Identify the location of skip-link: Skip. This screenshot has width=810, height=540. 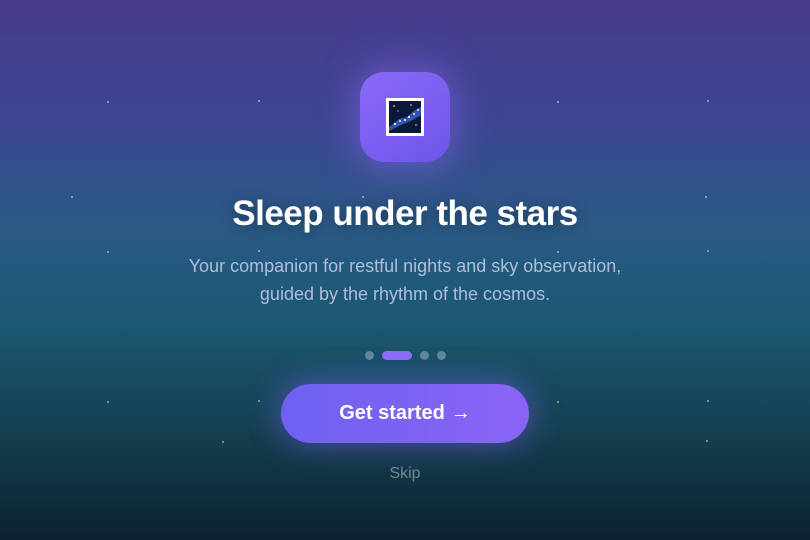
(404, 474).